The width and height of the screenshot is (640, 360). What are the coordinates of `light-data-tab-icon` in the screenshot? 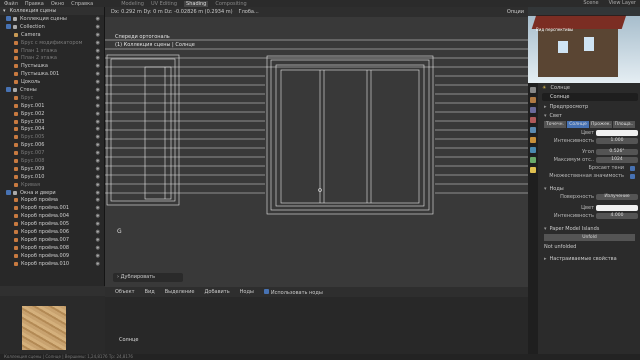 It's located at (533, 170).